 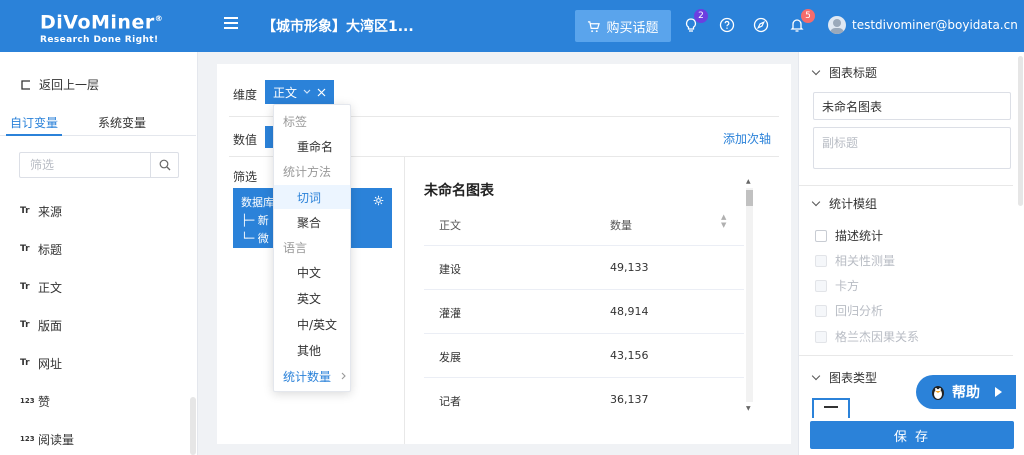 I want to click on checkbox-regression: 回归分析, so click(x=849, y=310).